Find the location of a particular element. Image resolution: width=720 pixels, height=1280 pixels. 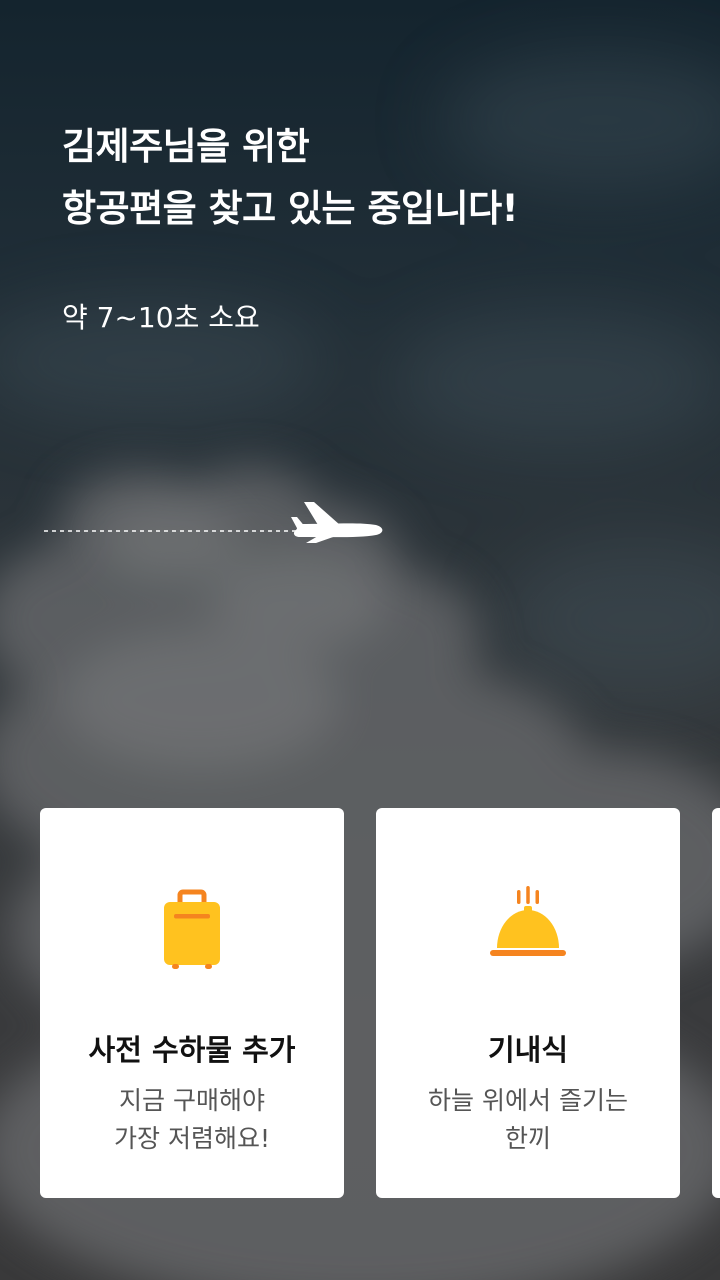

airplane-icon is located at coordinates (337, 522).